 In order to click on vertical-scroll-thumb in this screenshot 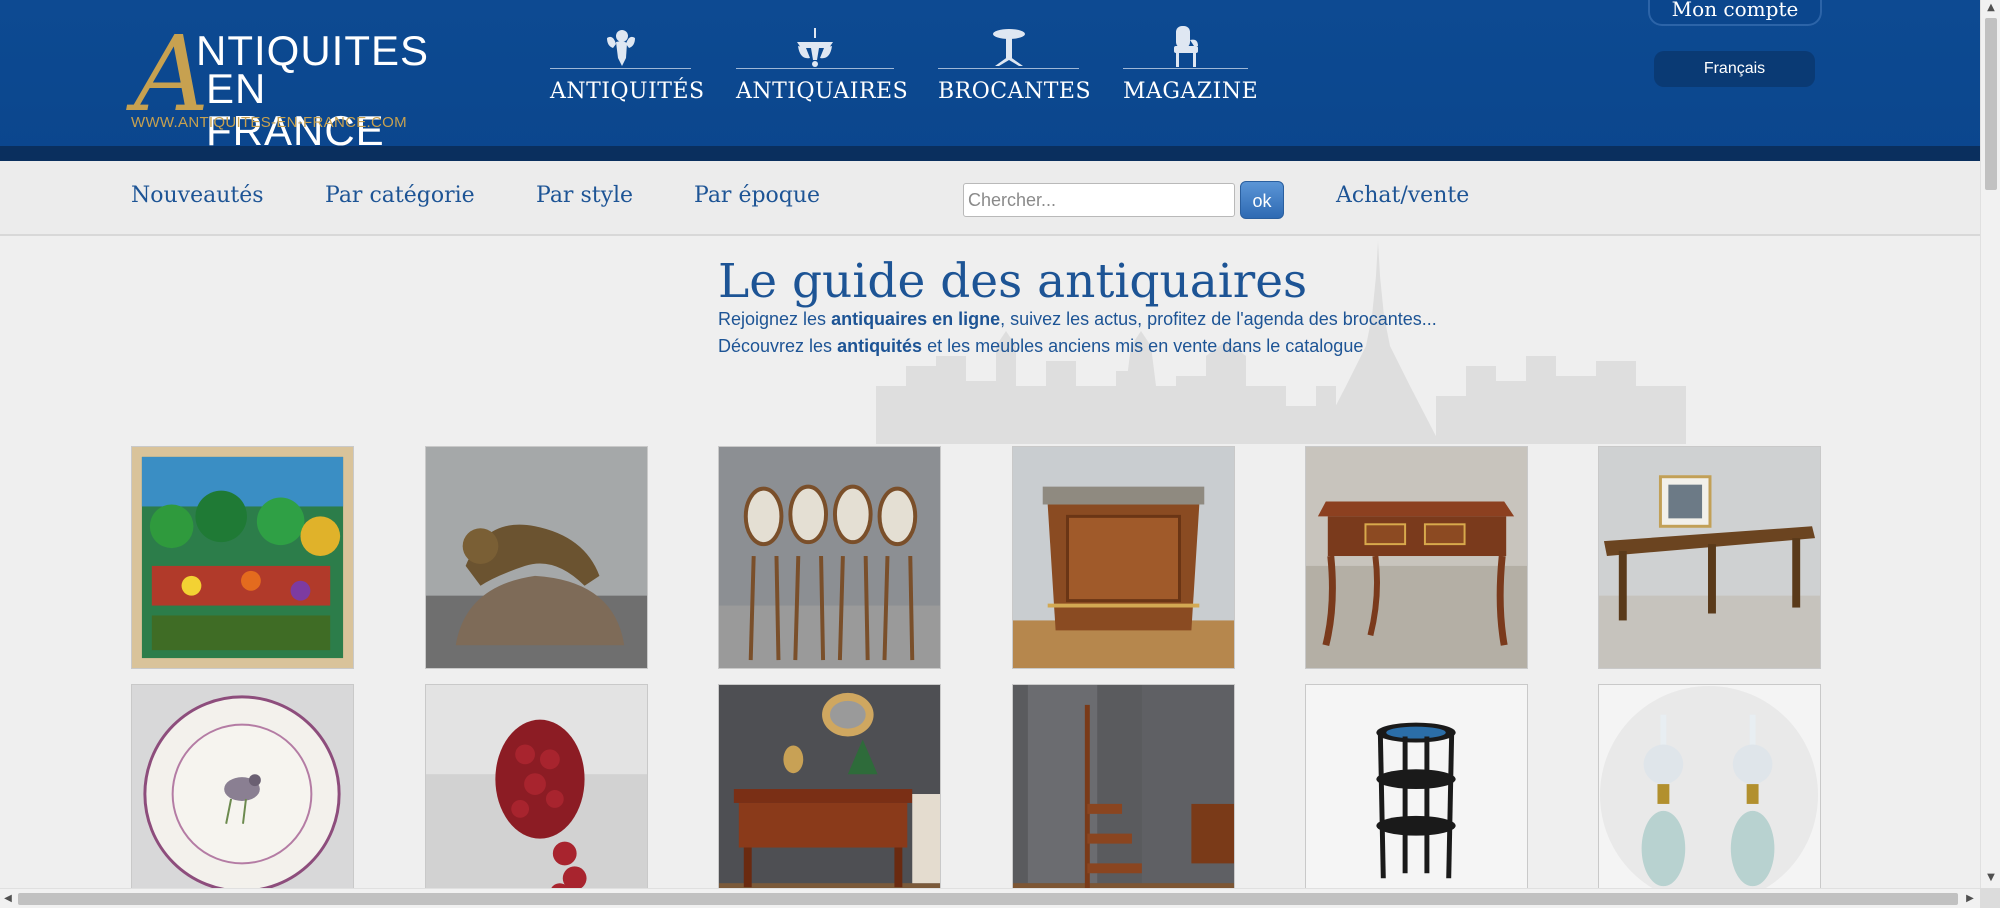, I will do `click(1991, 104)`.